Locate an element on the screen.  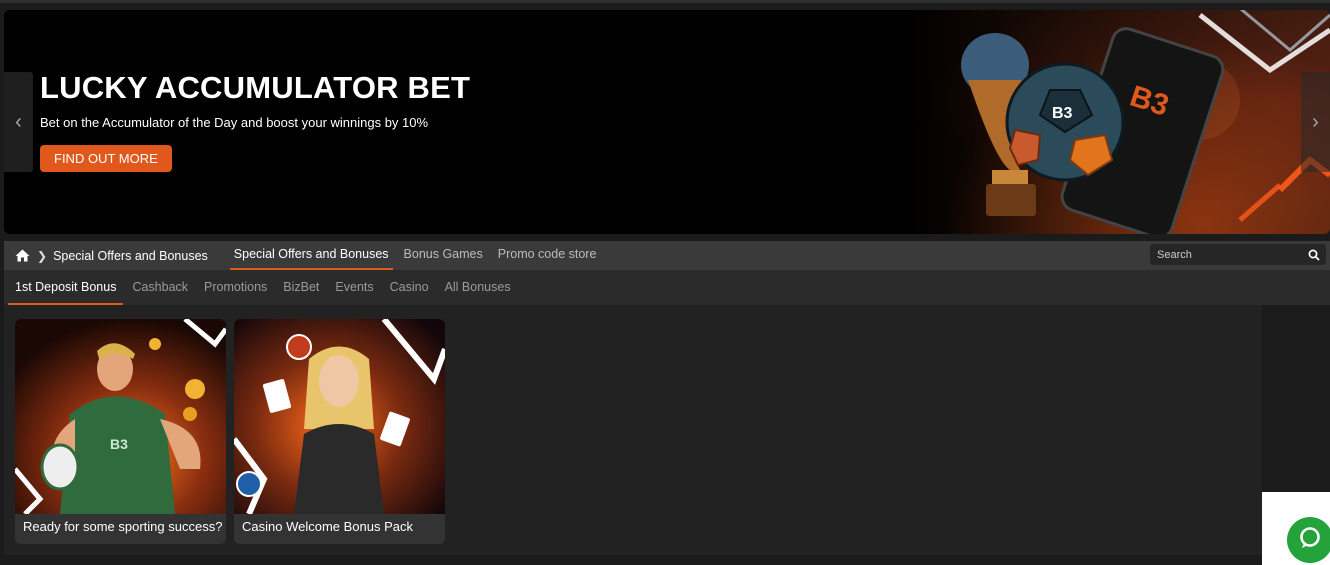
banner-prev-button: ‹ is located at coordinates (18, 122).